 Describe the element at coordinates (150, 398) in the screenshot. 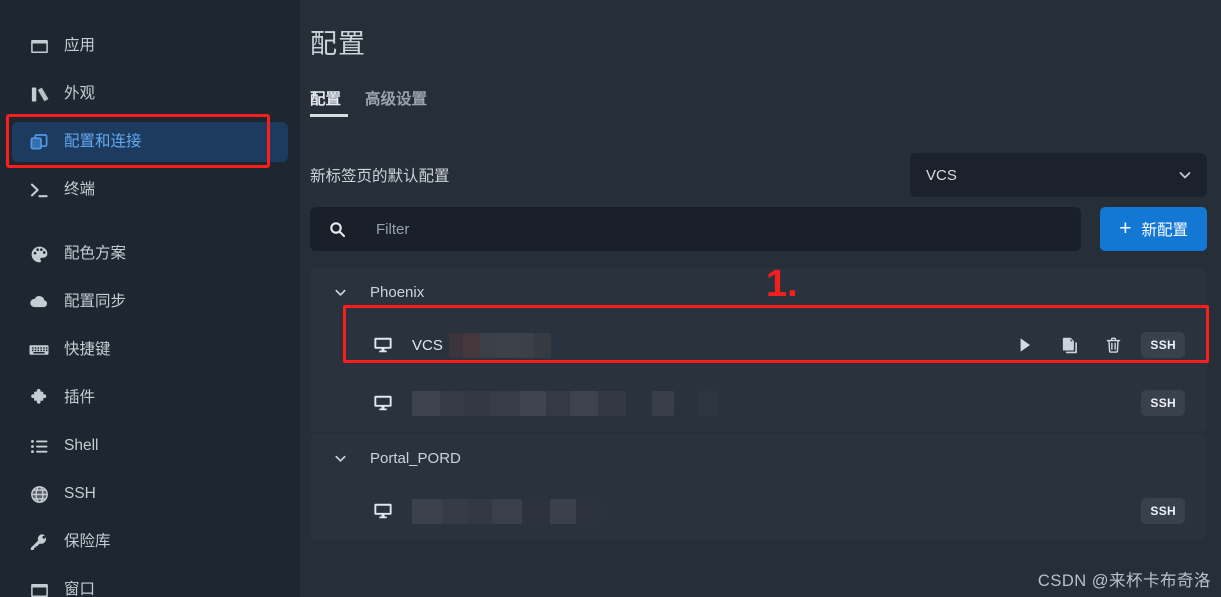

I see `sidebar-item-8: 插件` at that location.